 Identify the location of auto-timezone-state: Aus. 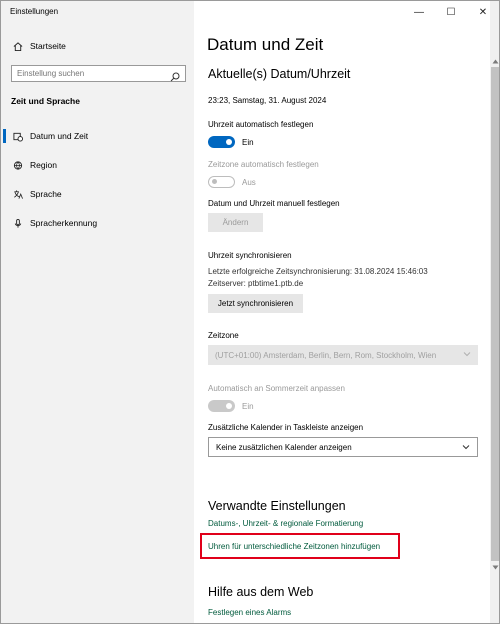
(249, 182).